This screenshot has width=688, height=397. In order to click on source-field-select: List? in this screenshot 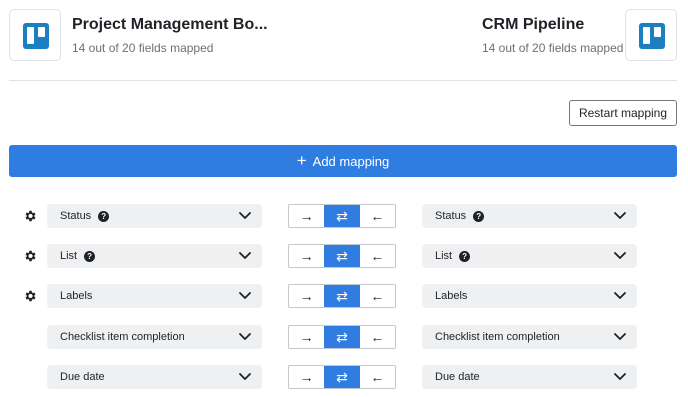, I will do `click(154, 256)`.